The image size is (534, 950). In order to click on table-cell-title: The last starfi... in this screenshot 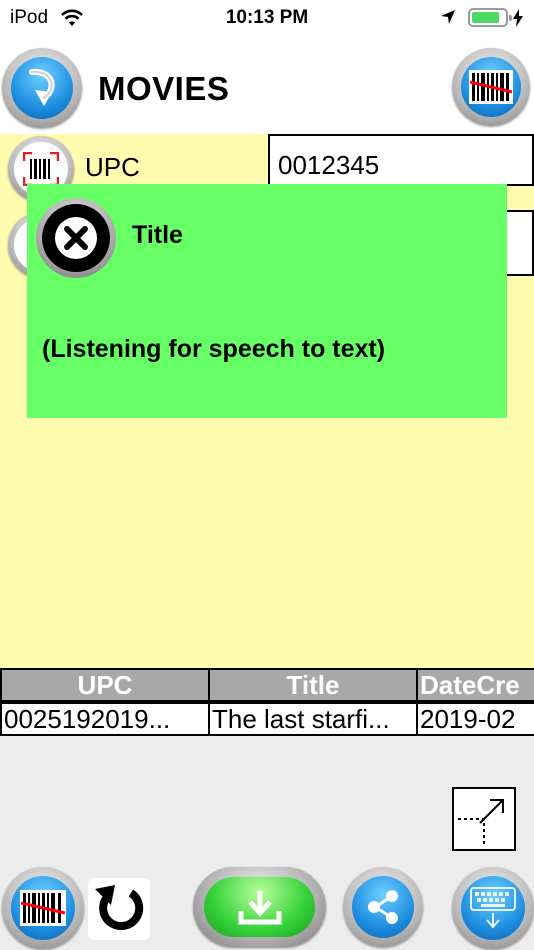, I will do `click(313, 719)`.